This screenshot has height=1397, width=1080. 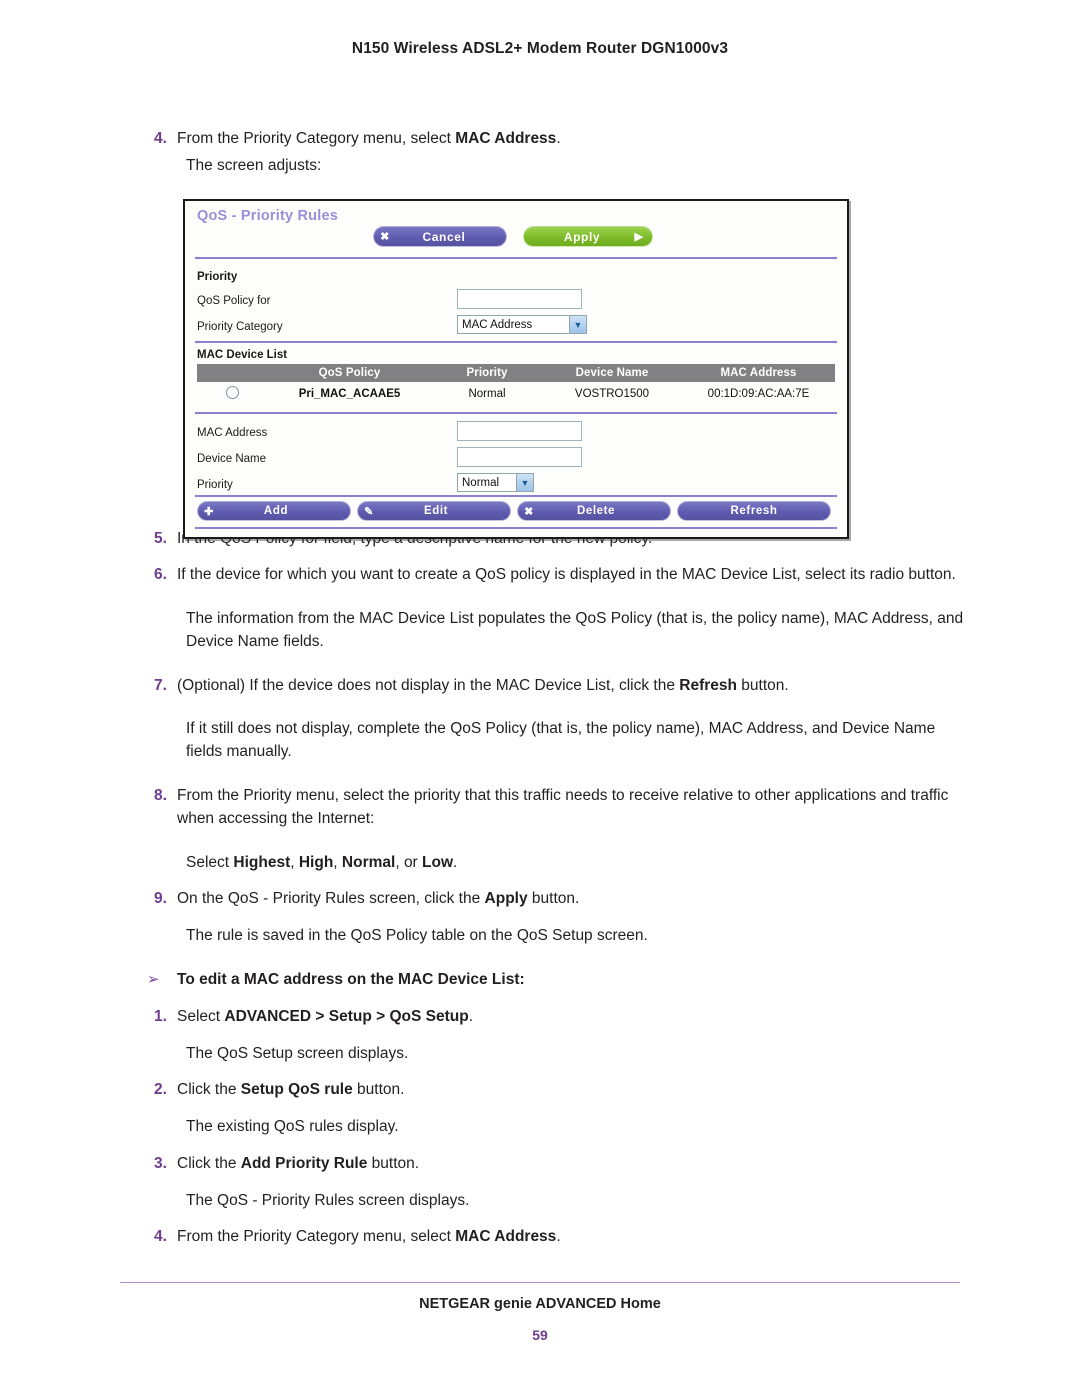 What do you see at coordinates (540, 1335) in the screenshot?
I see `page-number: 59` at bounding box center [540, 1335].